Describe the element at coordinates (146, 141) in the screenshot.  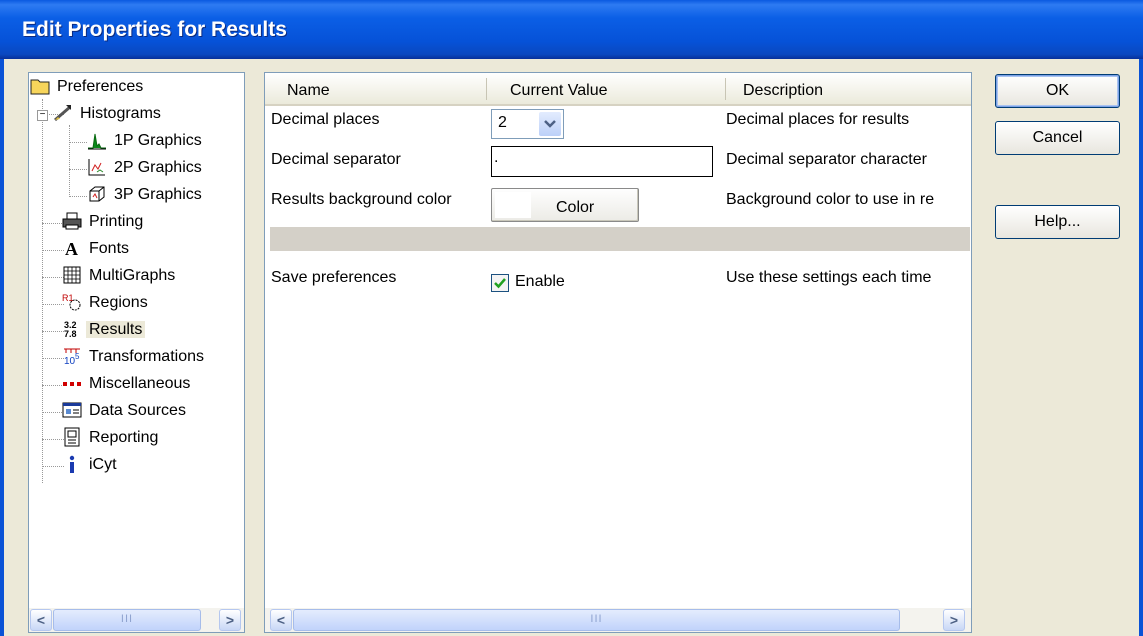
I see `tree-item-1p-graphics: 1P Graphics` at that location.